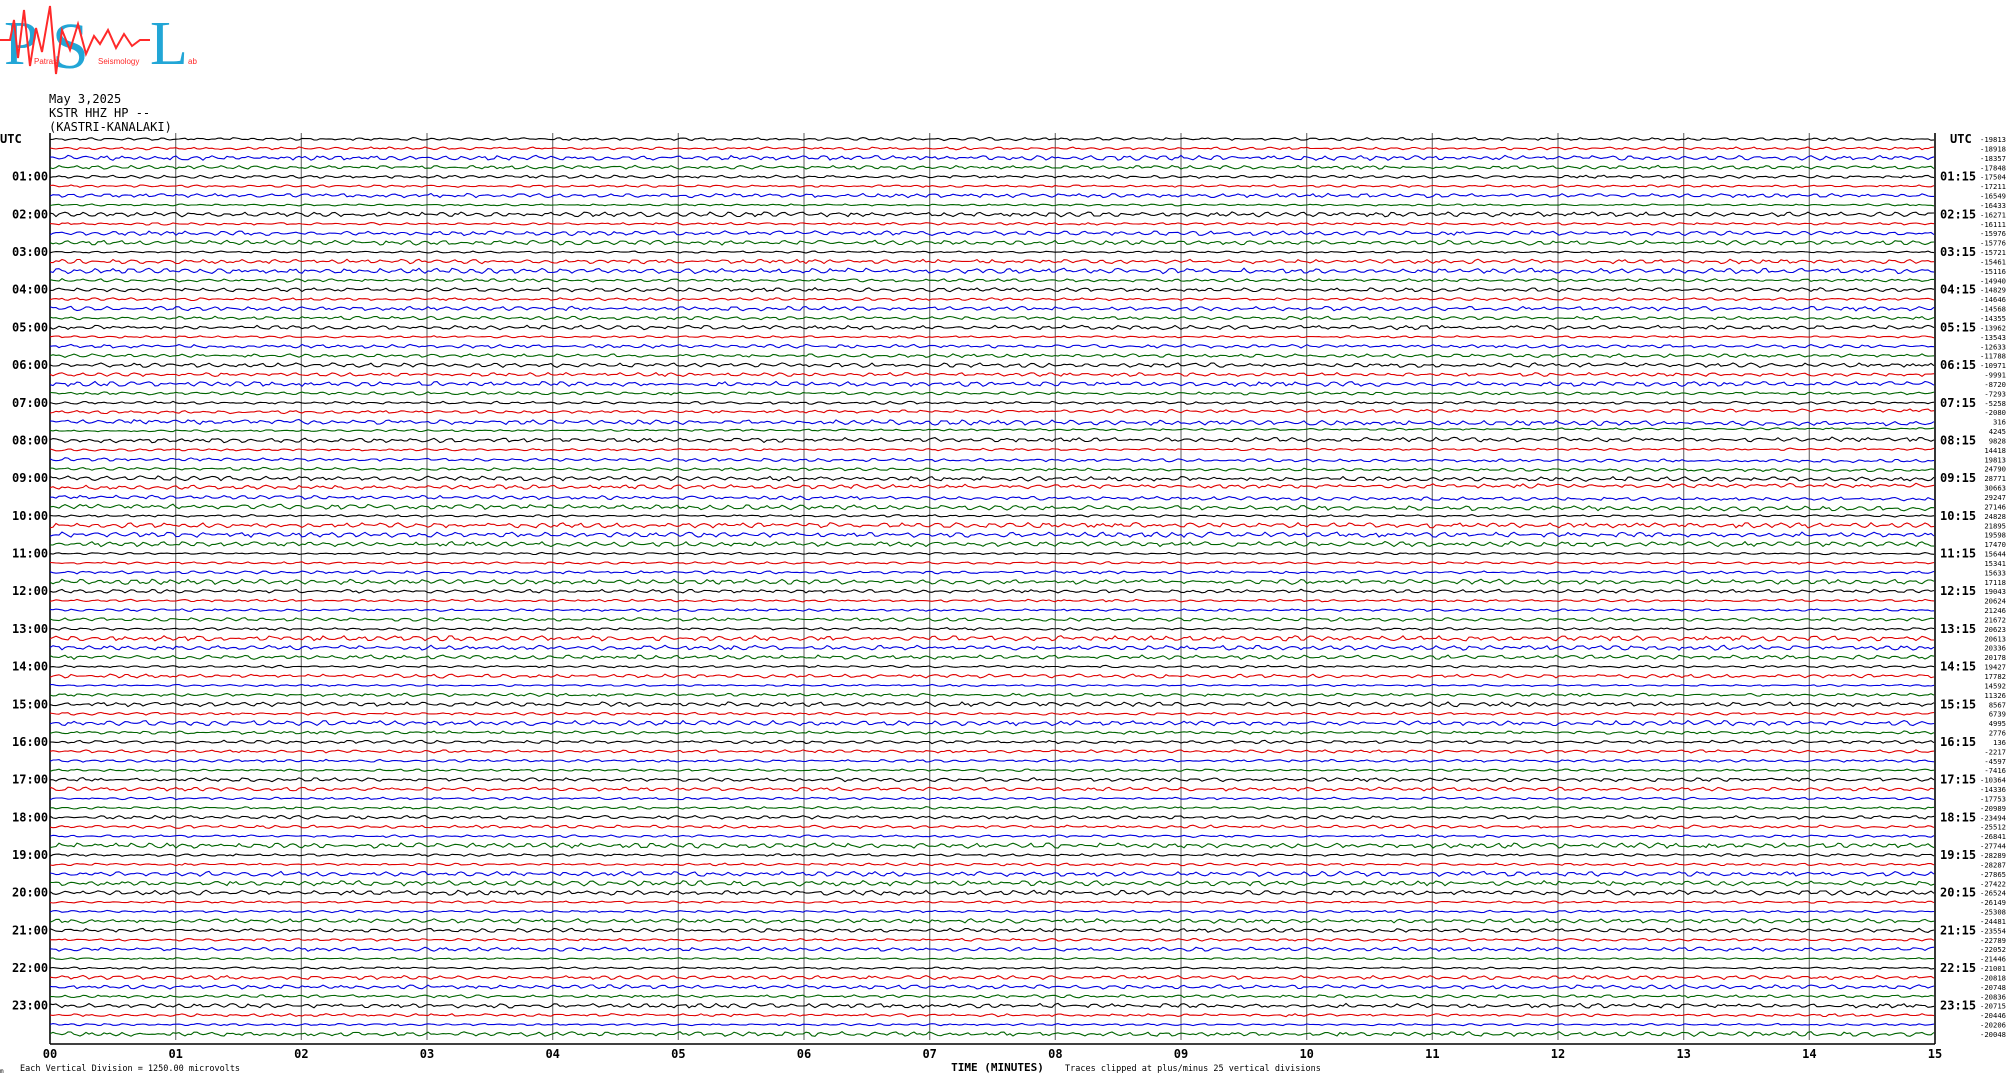  What do you see at coordinates (1995, 375) in the screenshot?
I see `trace-offset-value: -9991` at bounding box center [1995, 375].